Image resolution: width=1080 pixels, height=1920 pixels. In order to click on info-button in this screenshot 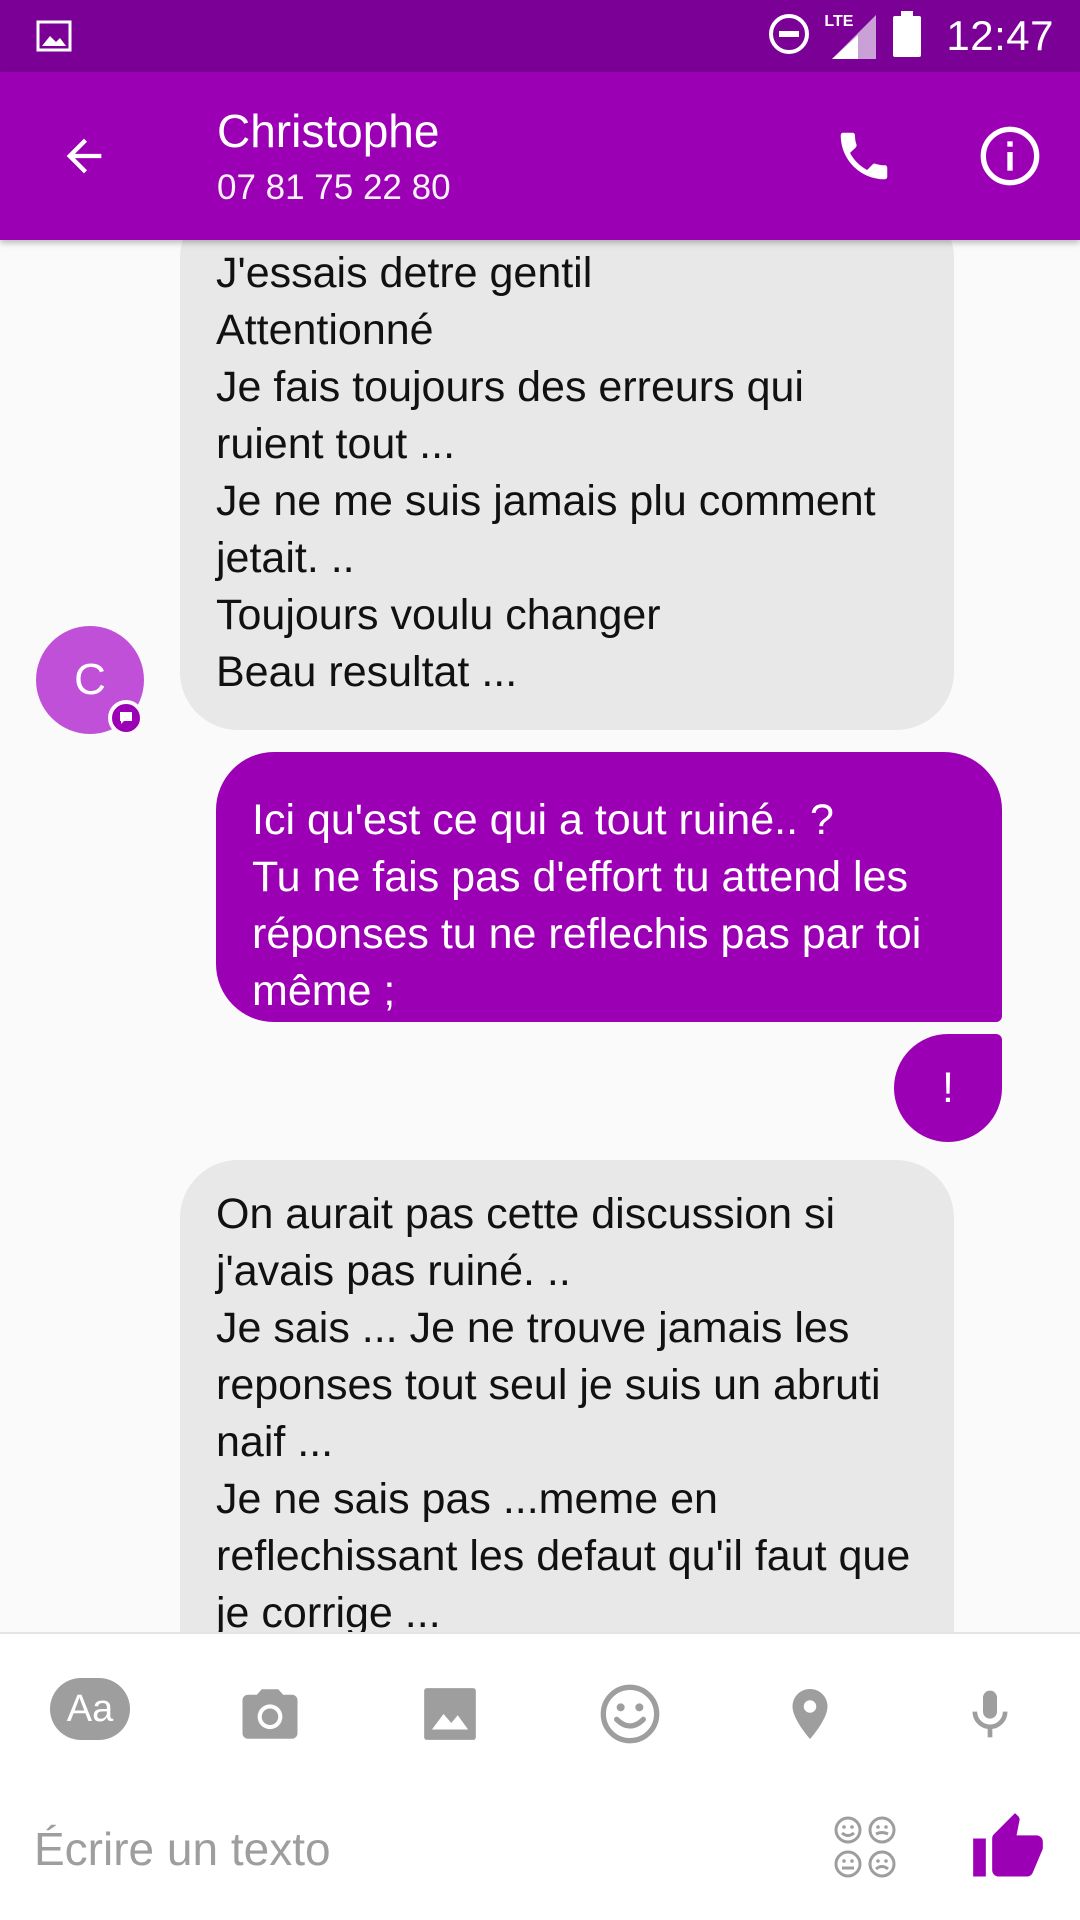, I will do `click(1010, 156)`.